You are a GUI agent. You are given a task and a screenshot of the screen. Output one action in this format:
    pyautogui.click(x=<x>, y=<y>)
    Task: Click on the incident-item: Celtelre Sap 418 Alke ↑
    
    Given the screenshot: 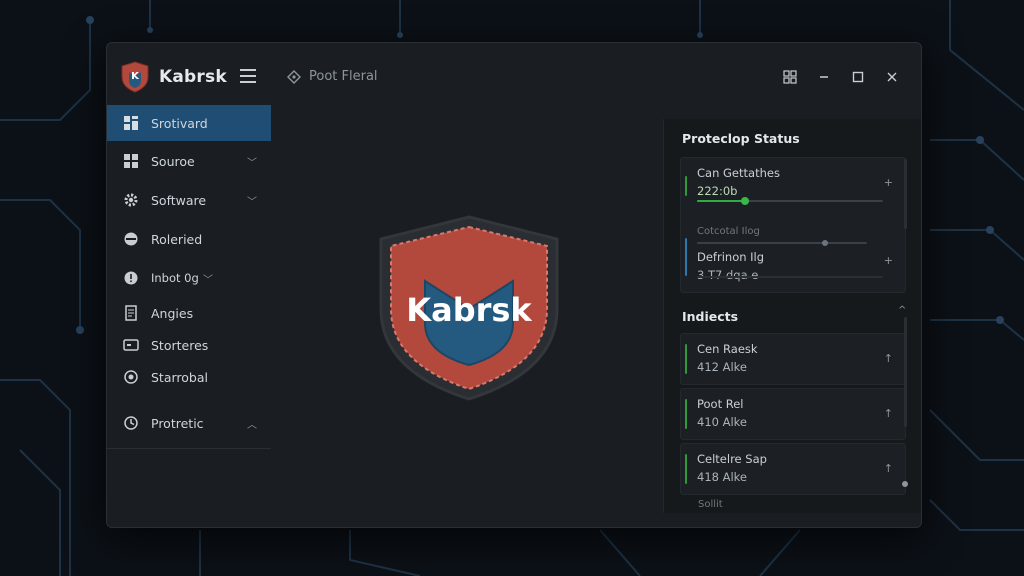 What is the action you would take?
    pyautogui.click(x=793, y=469)
    